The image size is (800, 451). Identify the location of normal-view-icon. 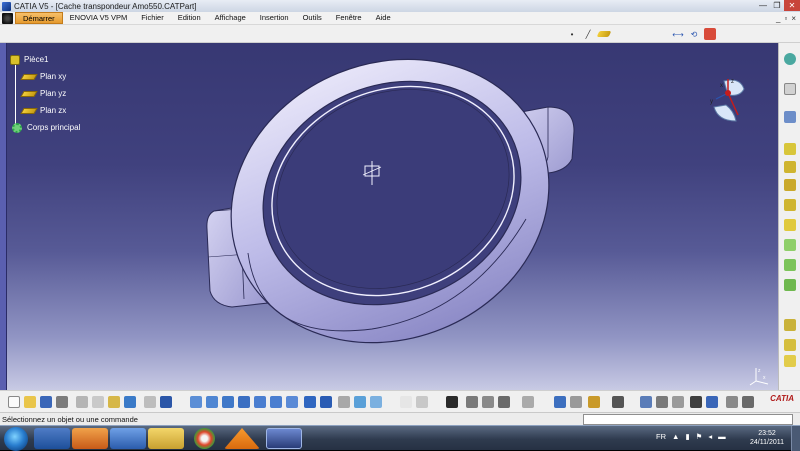
(292, 402).